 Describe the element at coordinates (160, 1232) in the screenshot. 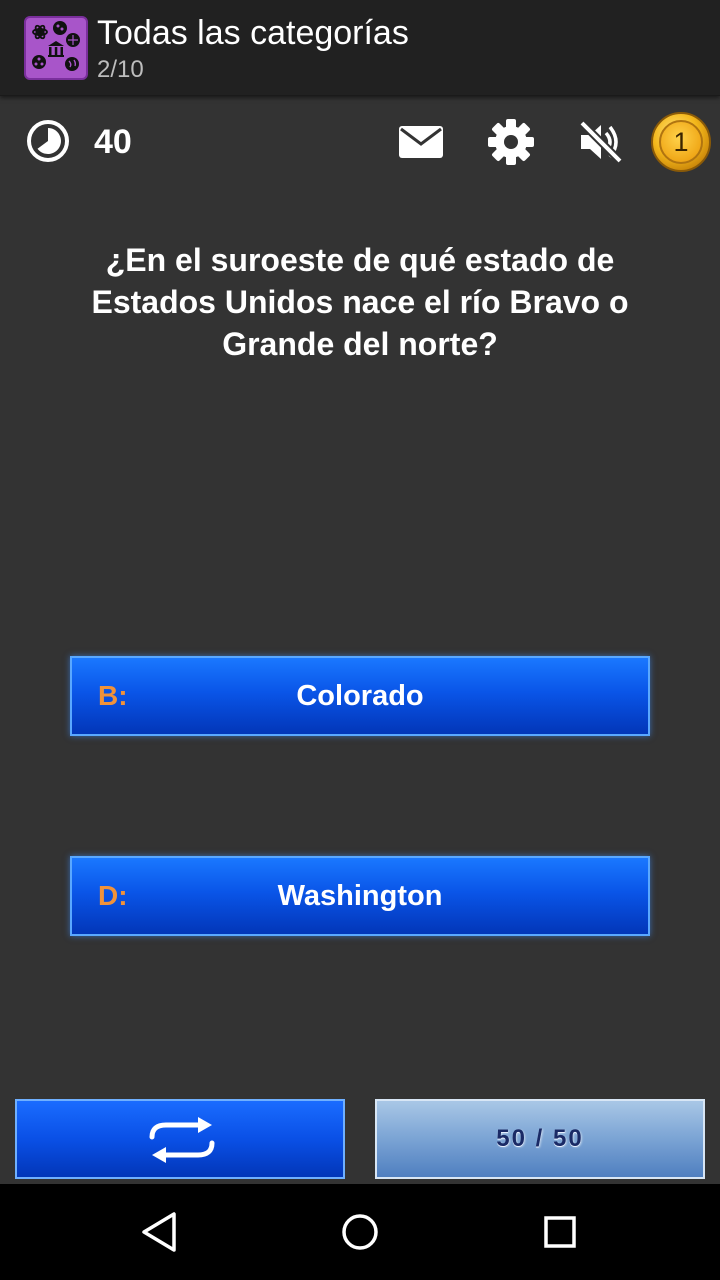

I see `back-triangle-icon` at that location.